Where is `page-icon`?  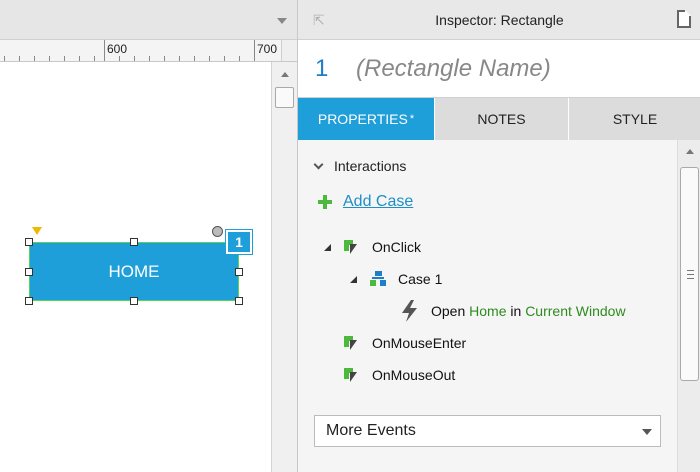 page-icon is located at coordinates (684, 19).